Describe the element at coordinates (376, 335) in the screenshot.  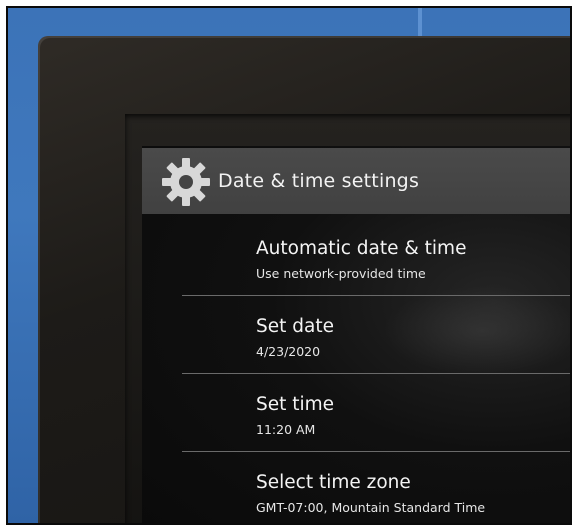
I see `setting-set-date: Set date 4/23/2020` at that location.